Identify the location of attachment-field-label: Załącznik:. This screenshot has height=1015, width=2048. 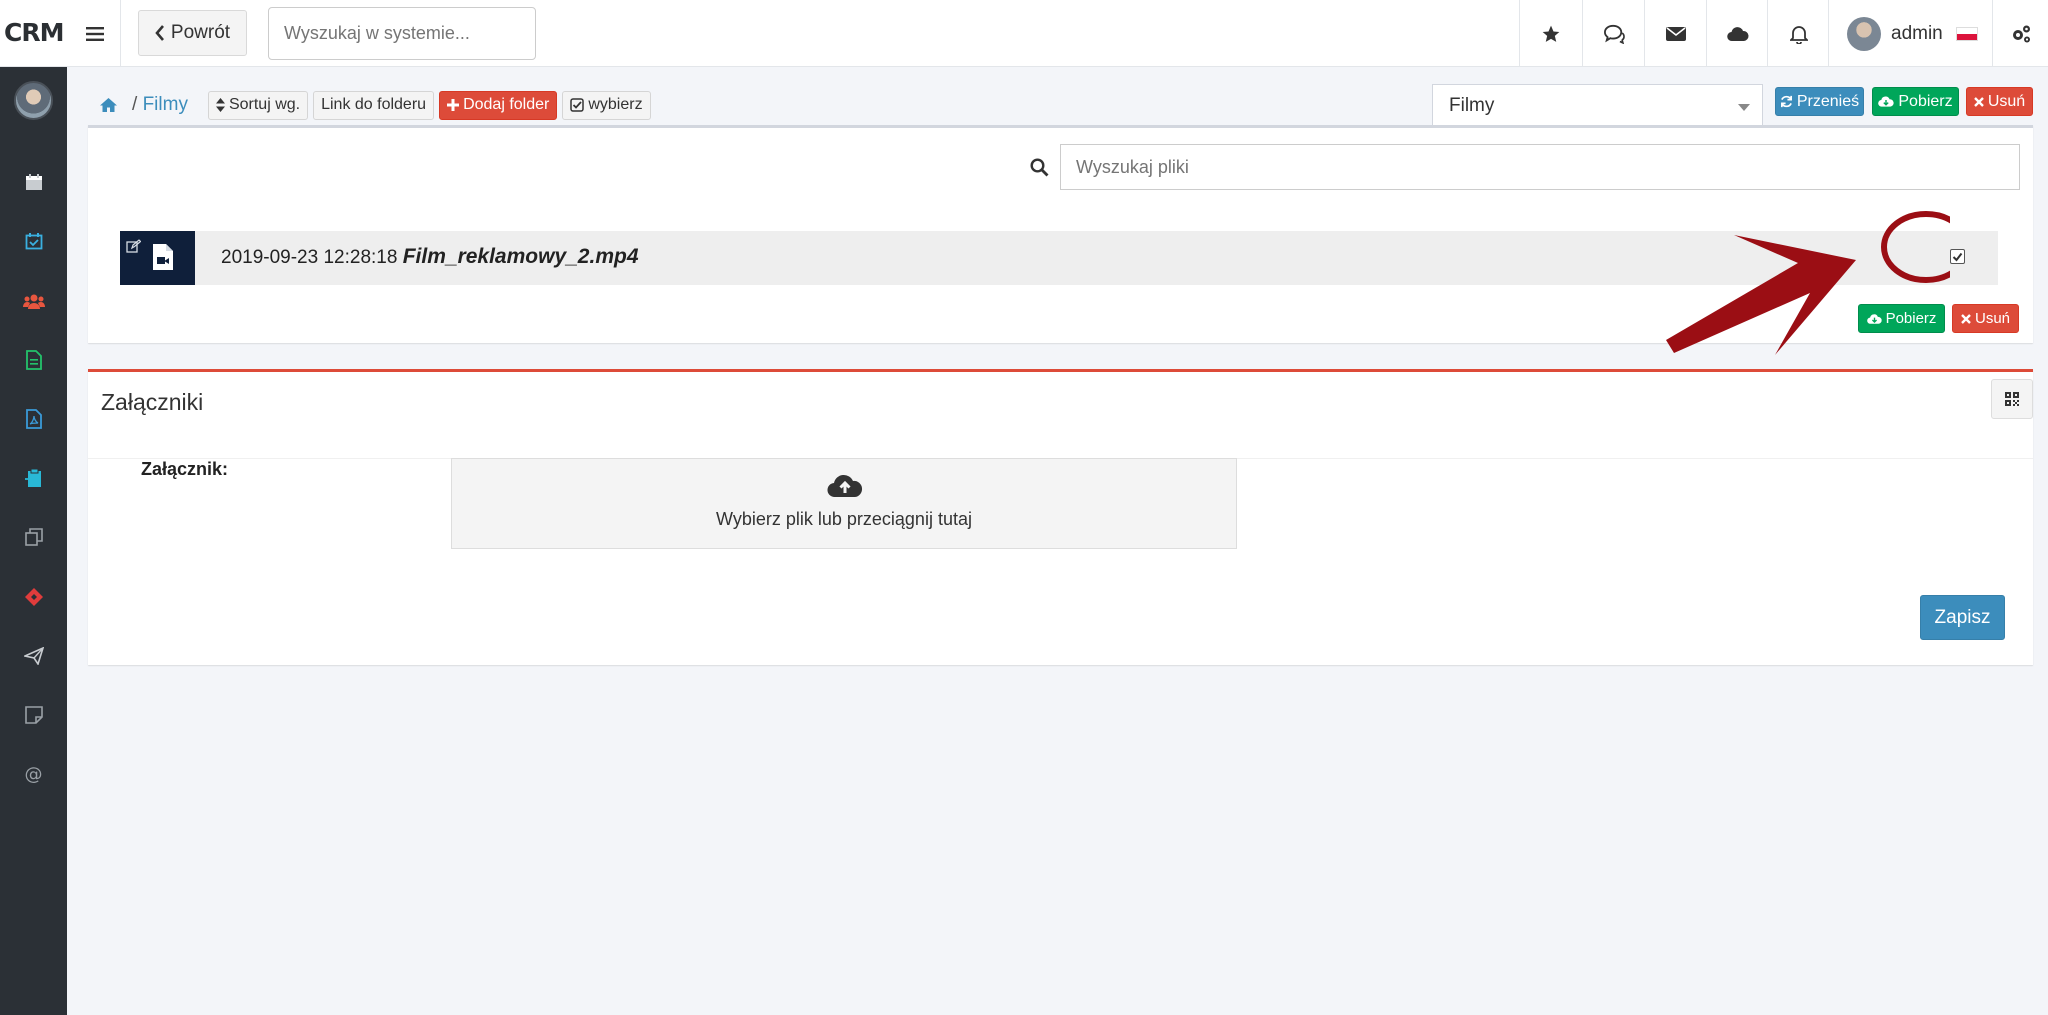
(185, 469).